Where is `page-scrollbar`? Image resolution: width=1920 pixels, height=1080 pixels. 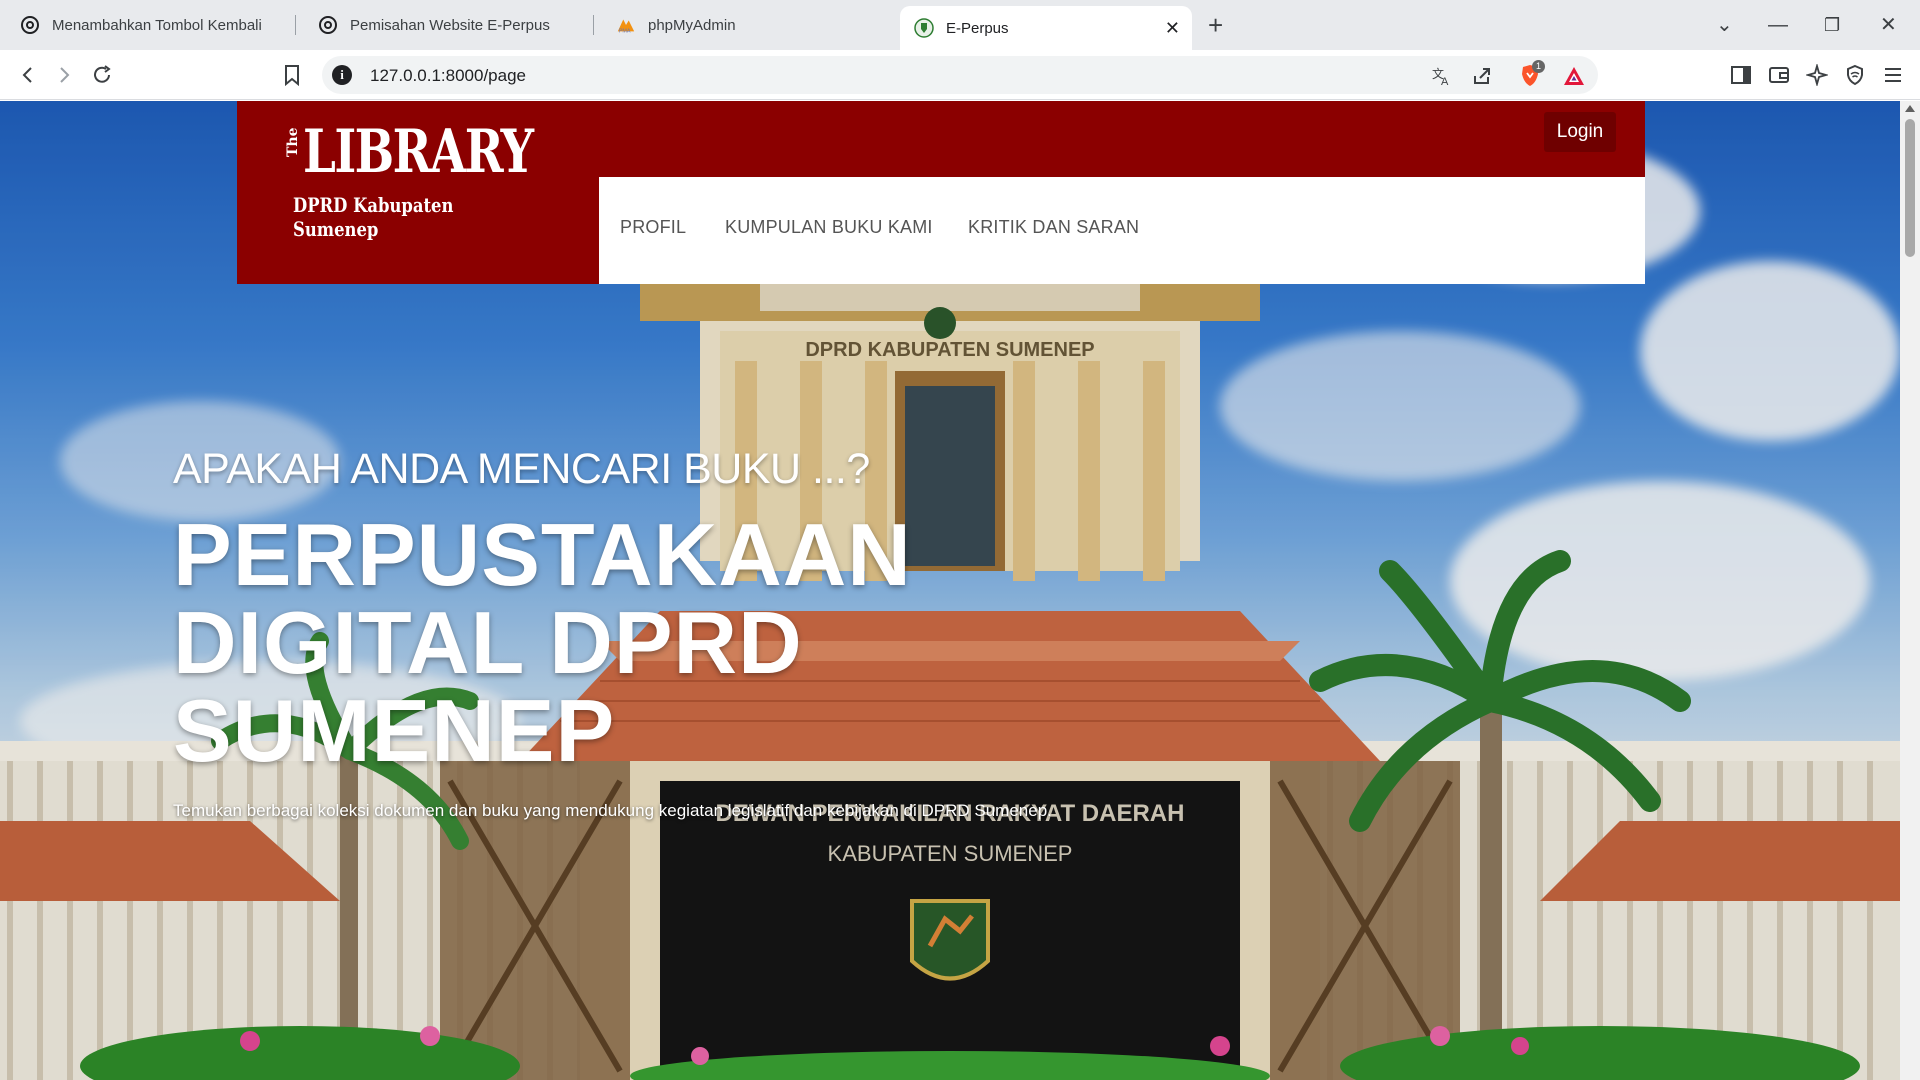 page-scrollbar is located at coordinates (1910, 590).